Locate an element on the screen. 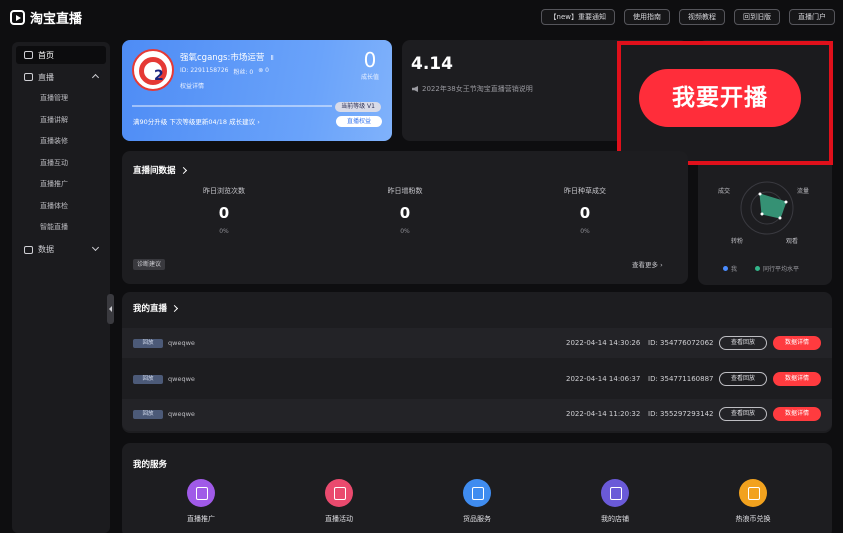 This screenshot has width=843, height=533. notice-line: 2022年38女王节淘宝直播营销说明 is located at coordinates (472, 89).